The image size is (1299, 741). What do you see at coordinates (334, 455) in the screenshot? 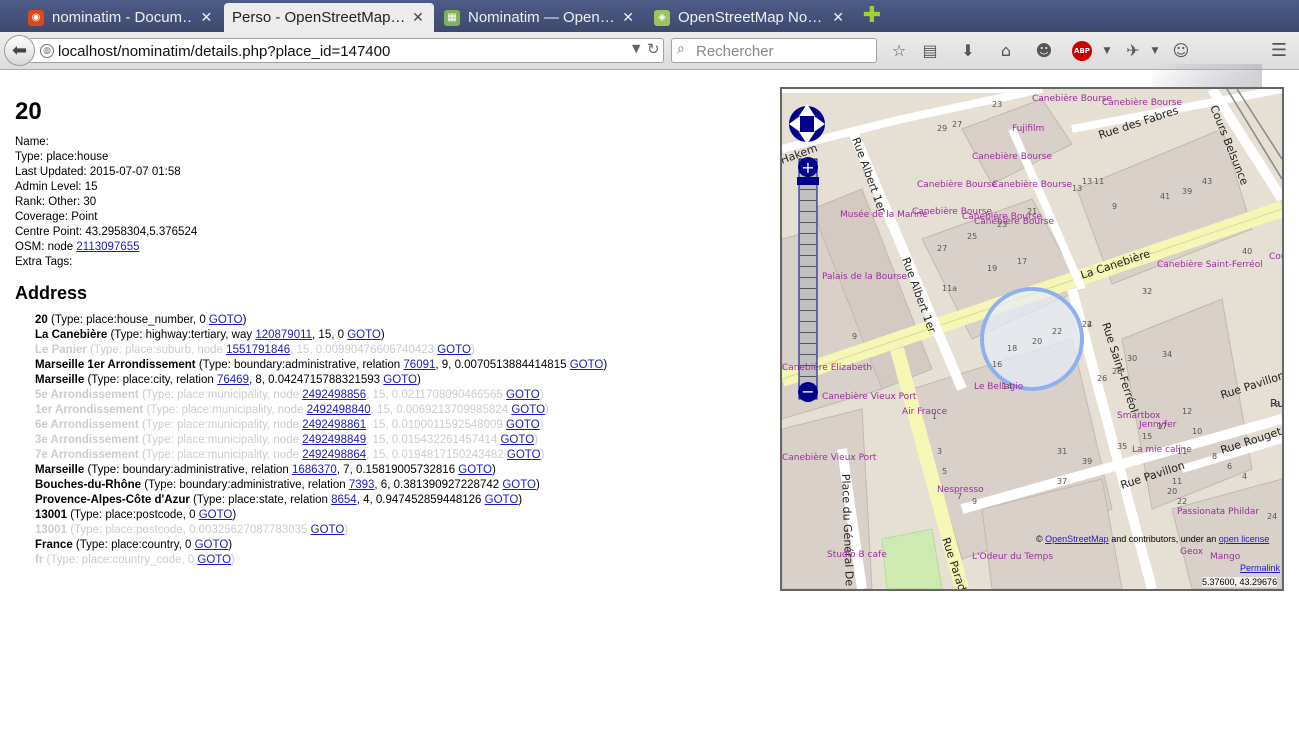
I see `osm-object-link: 2492498864` at bounding box center [334, 455].